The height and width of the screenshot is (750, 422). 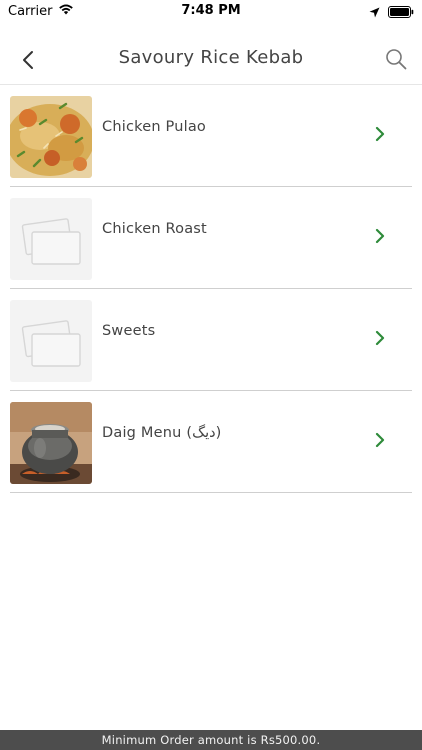 I want to click on item-label: Sweets, so click(x=129, y=331).